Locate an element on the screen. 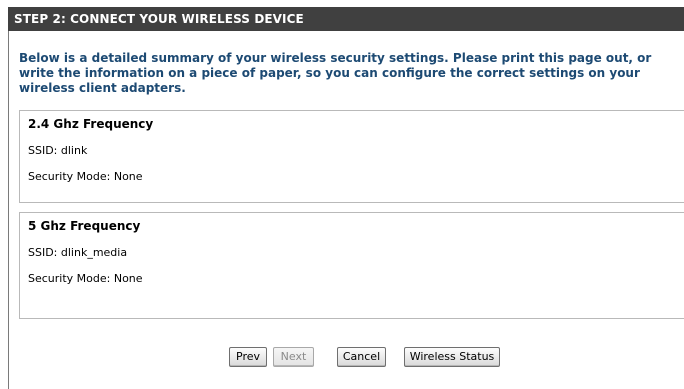 Image resolution: width=684 pixels, height=389 pixels. frequency-24ghz-title: 2.4 Ghz Frequency is located at coordinates (91, 124).